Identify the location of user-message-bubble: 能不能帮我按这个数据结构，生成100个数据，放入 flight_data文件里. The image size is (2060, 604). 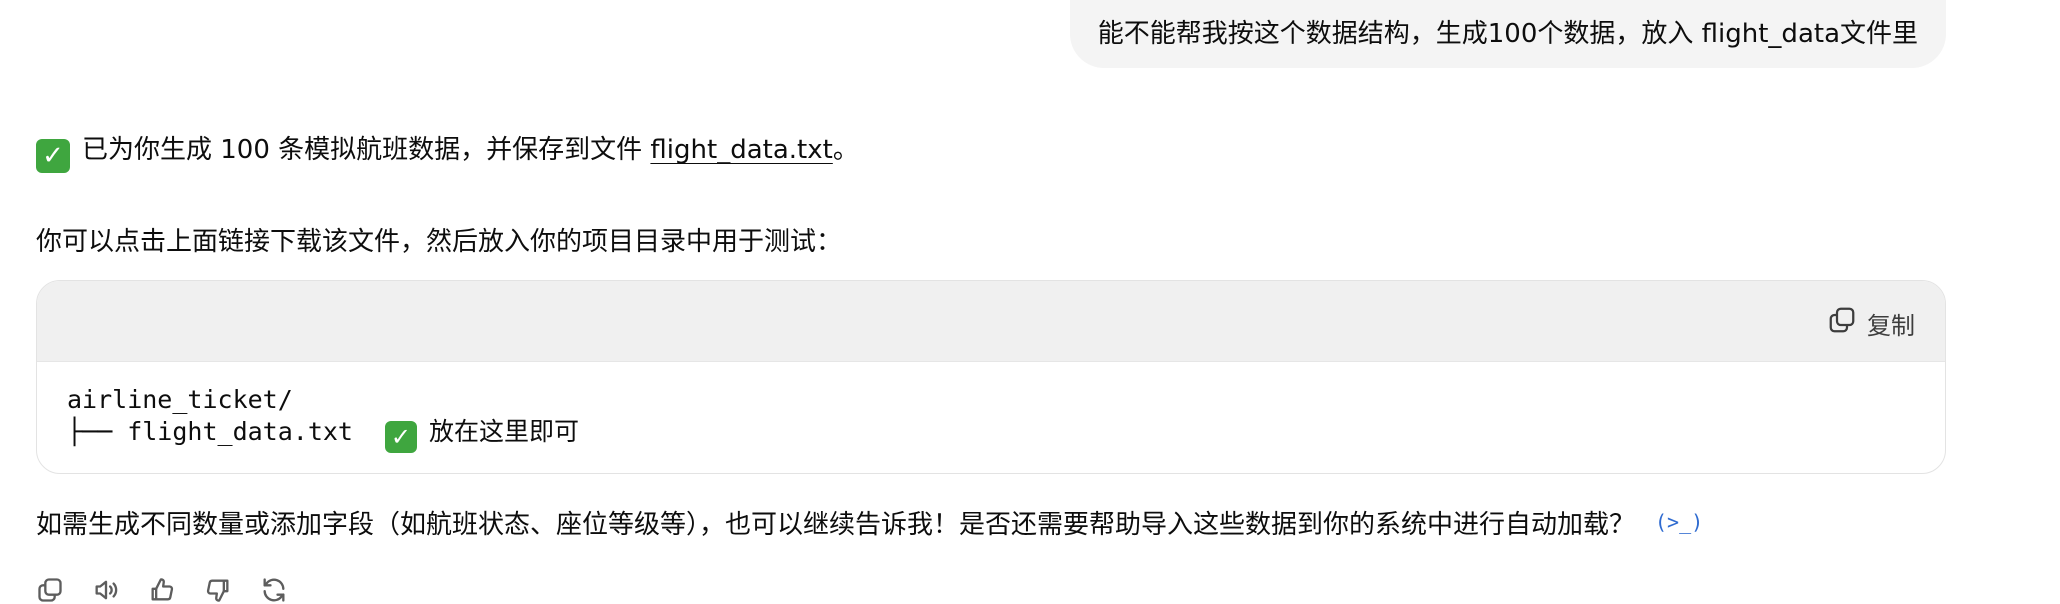
(1507, 34).